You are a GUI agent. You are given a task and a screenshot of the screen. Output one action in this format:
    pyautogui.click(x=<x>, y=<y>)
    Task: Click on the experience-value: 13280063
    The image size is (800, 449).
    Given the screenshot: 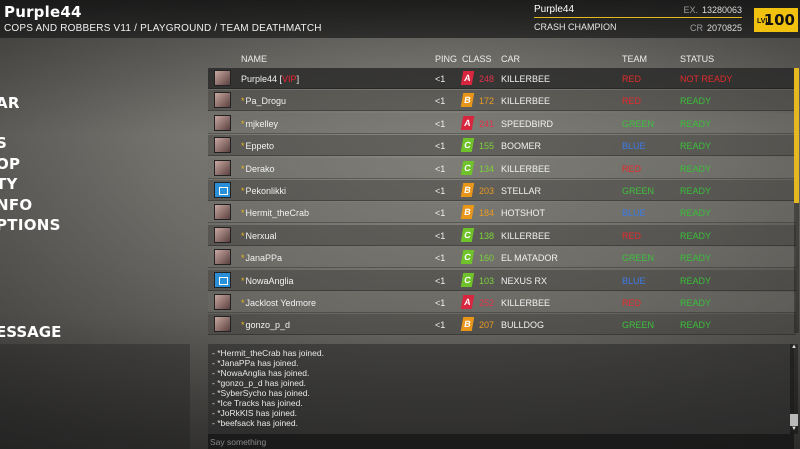 What is the action you would take?
    pyautogui.click(x=721, y=10)
    